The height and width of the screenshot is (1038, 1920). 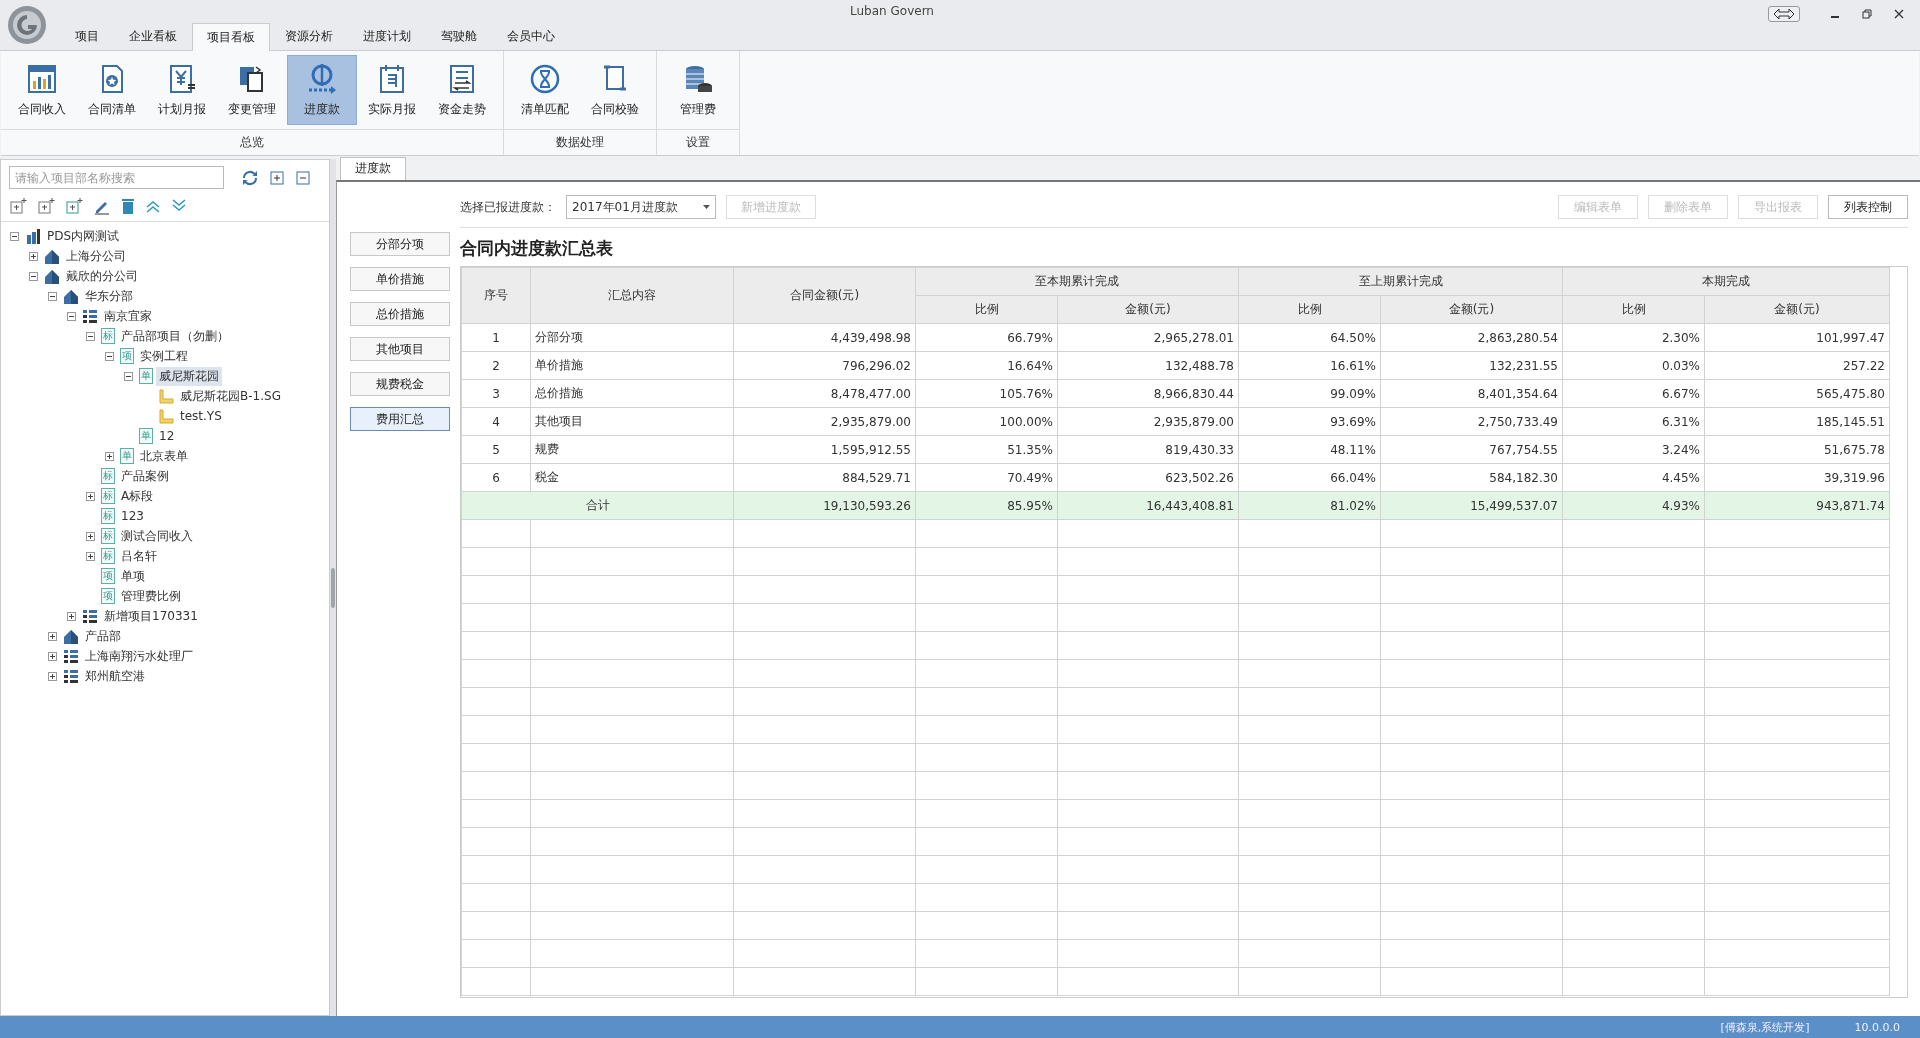 I want to click on tree-item: PDS内网测试, so click(x=83, y=236).